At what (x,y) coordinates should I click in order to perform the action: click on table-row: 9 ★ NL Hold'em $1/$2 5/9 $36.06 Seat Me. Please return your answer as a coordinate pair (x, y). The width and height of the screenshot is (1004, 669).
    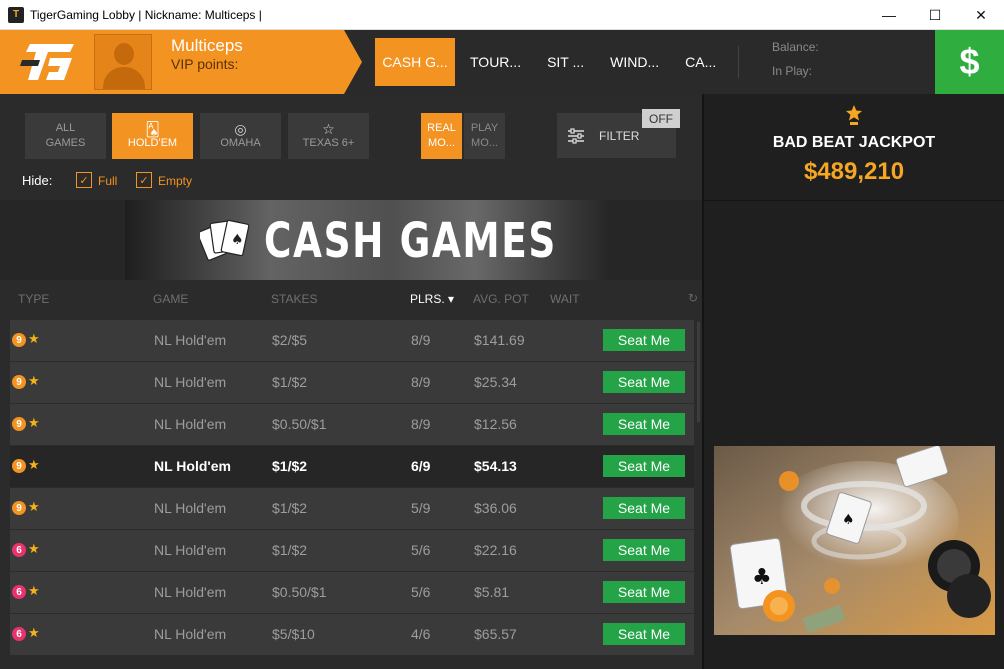
    Looking at the image, I should click on (352, 508).